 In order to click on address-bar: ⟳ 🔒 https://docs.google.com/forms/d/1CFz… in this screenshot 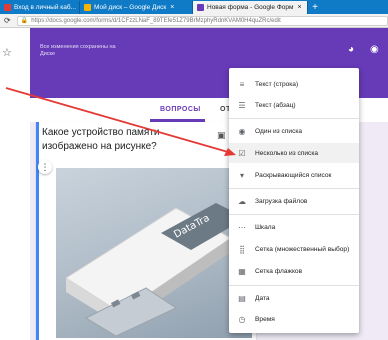, I will do `click(194, 21)`.